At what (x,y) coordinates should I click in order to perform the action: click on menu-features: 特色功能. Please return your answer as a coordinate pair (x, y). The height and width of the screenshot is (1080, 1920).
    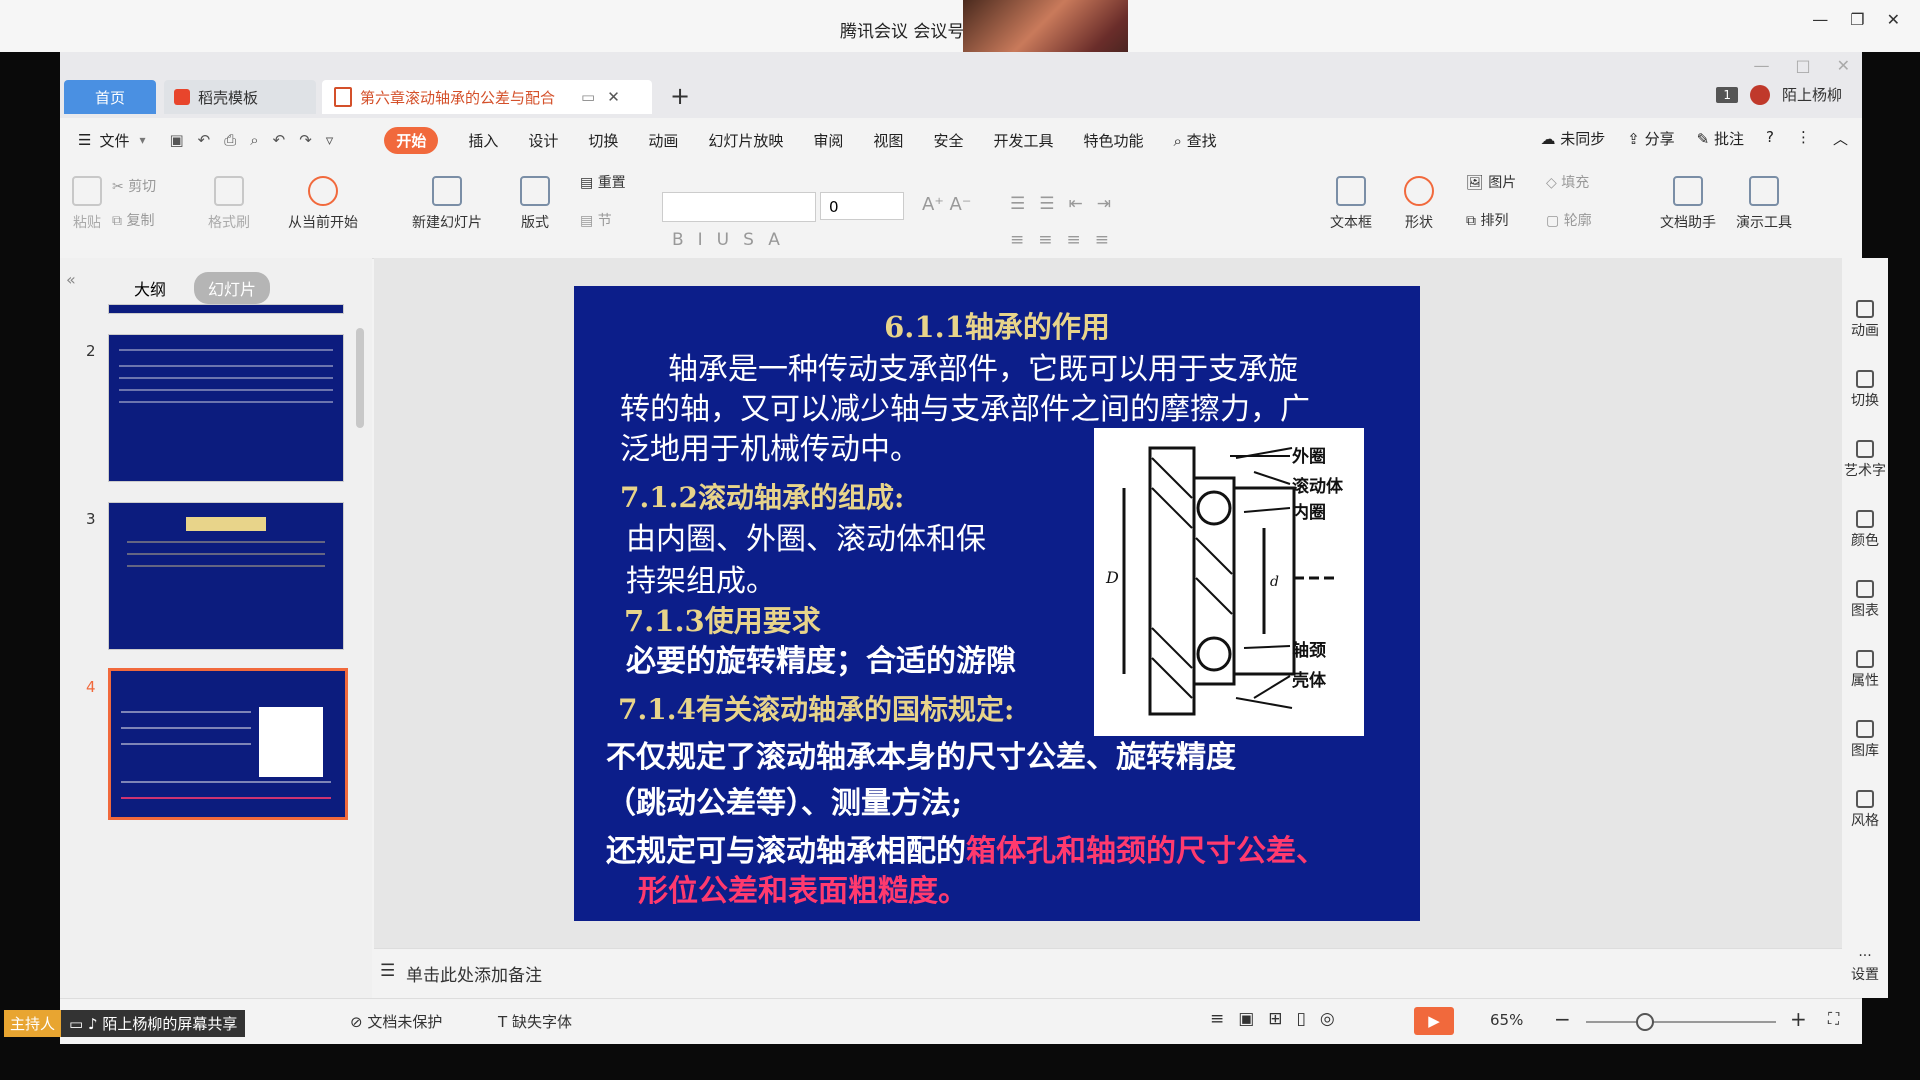
    Looking at the image, I should click on (1113, 140).